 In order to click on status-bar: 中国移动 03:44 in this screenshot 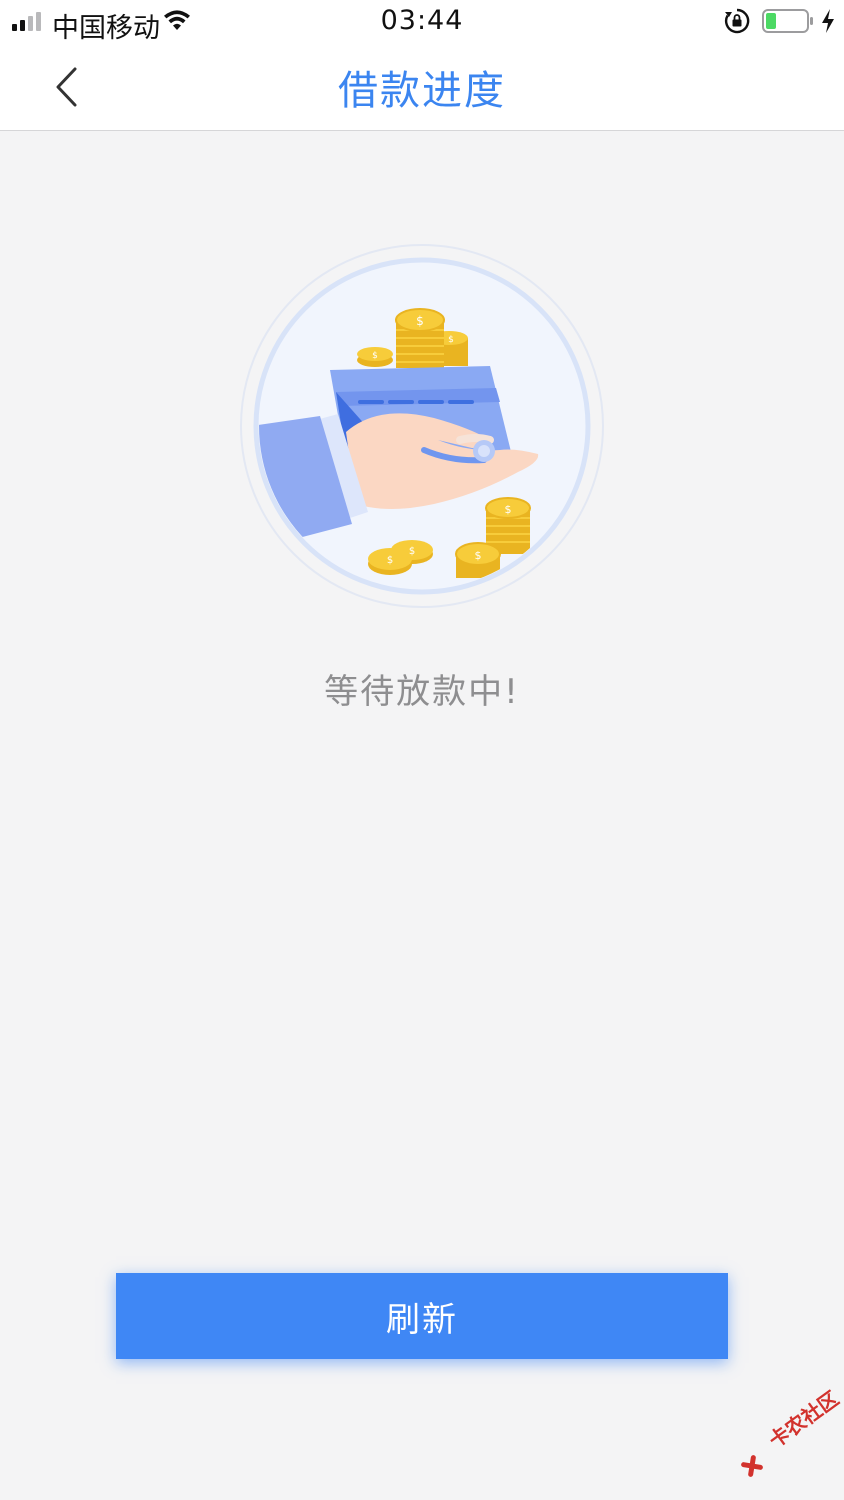, I will do `click(422, 22)`.